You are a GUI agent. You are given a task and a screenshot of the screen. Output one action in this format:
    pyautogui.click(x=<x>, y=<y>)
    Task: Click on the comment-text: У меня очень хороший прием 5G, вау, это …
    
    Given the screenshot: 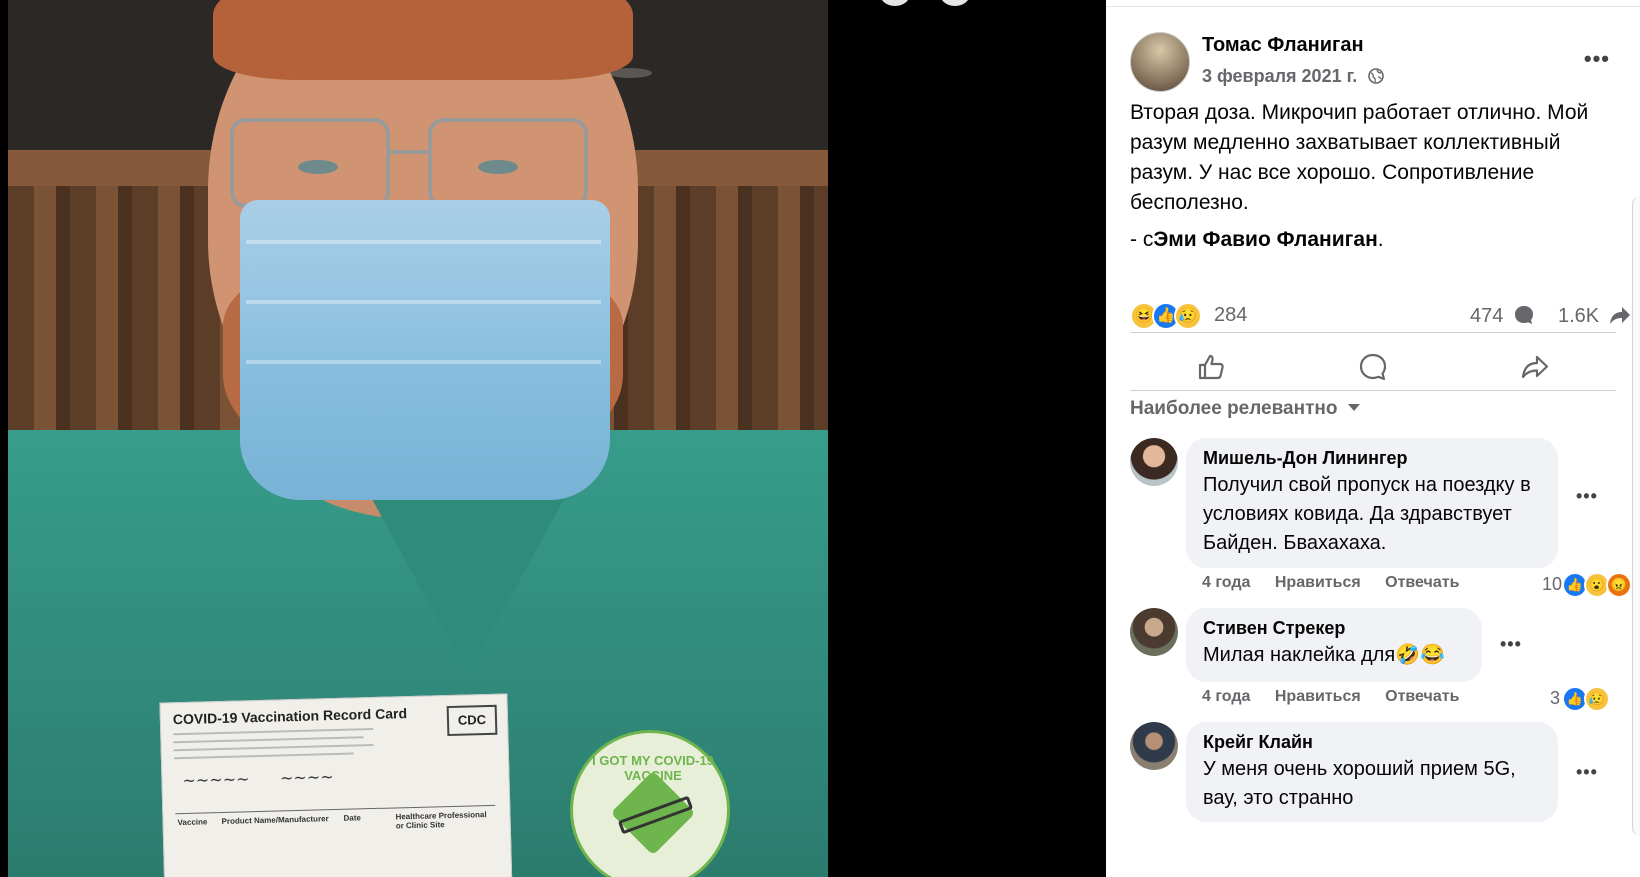 What is the action you would take?
    pyautogui.click(x=1359, y=783)
    